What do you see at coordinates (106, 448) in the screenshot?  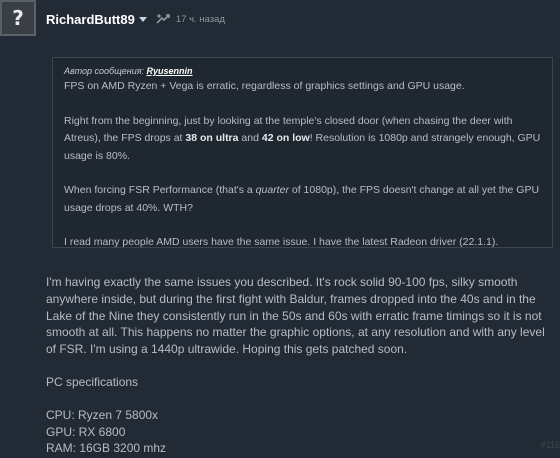 I see `spec-ram: RAM: 16GB 3200 mhz` at bounding box center [106, 448].